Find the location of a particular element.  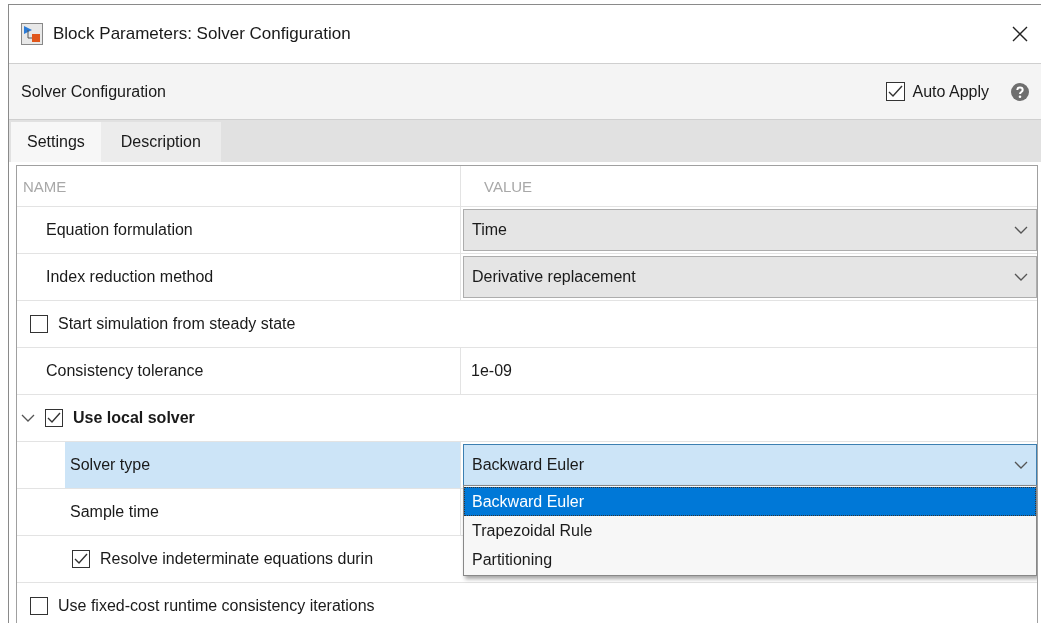

parameter-name: Sample time is located at coordinates (114, 512).